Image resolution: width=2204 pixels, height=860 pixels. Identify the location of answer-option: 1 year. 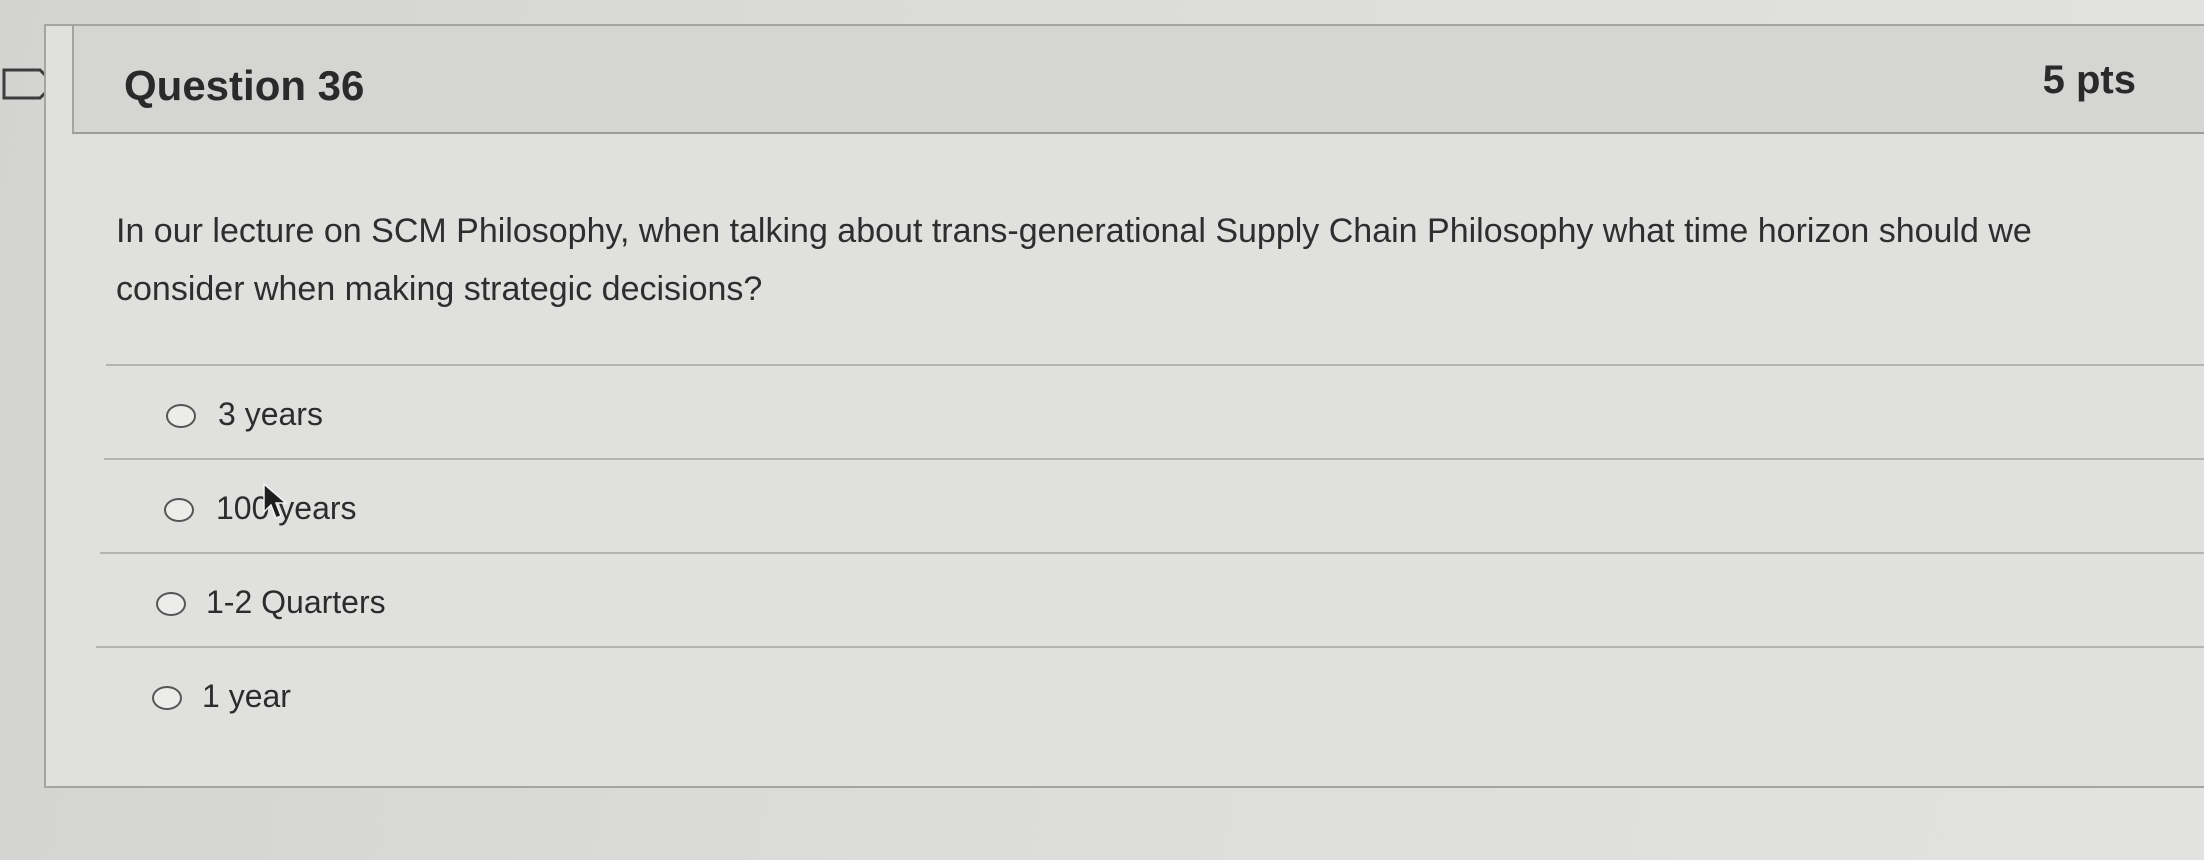
(1150, 693).